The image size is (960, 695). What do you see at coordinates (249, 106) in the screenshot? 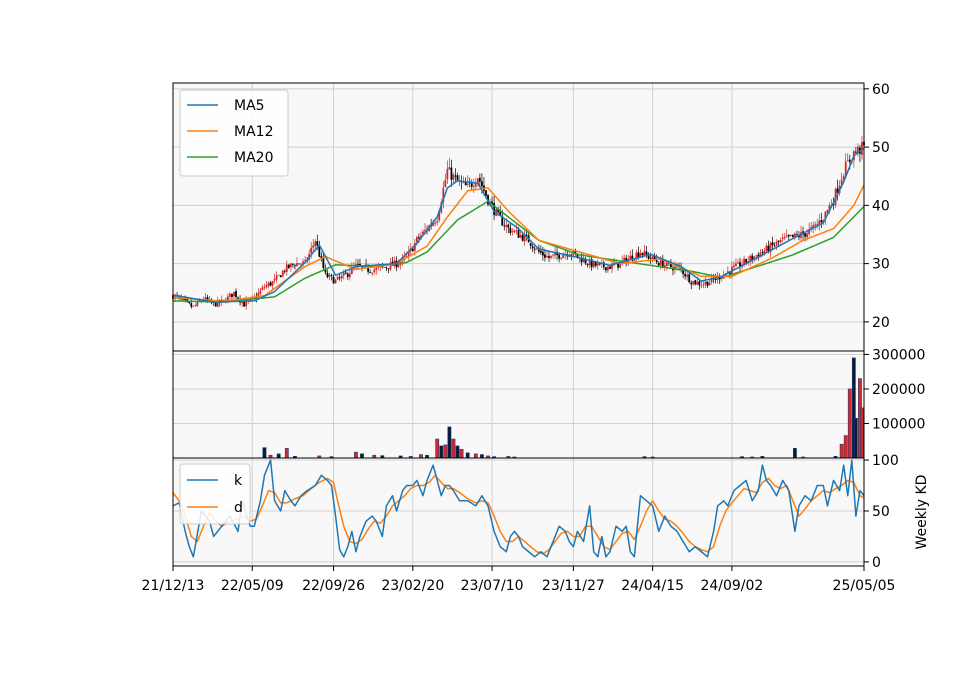
I see `legend-ma5-label: MA5` at bounding box center [249, 106].